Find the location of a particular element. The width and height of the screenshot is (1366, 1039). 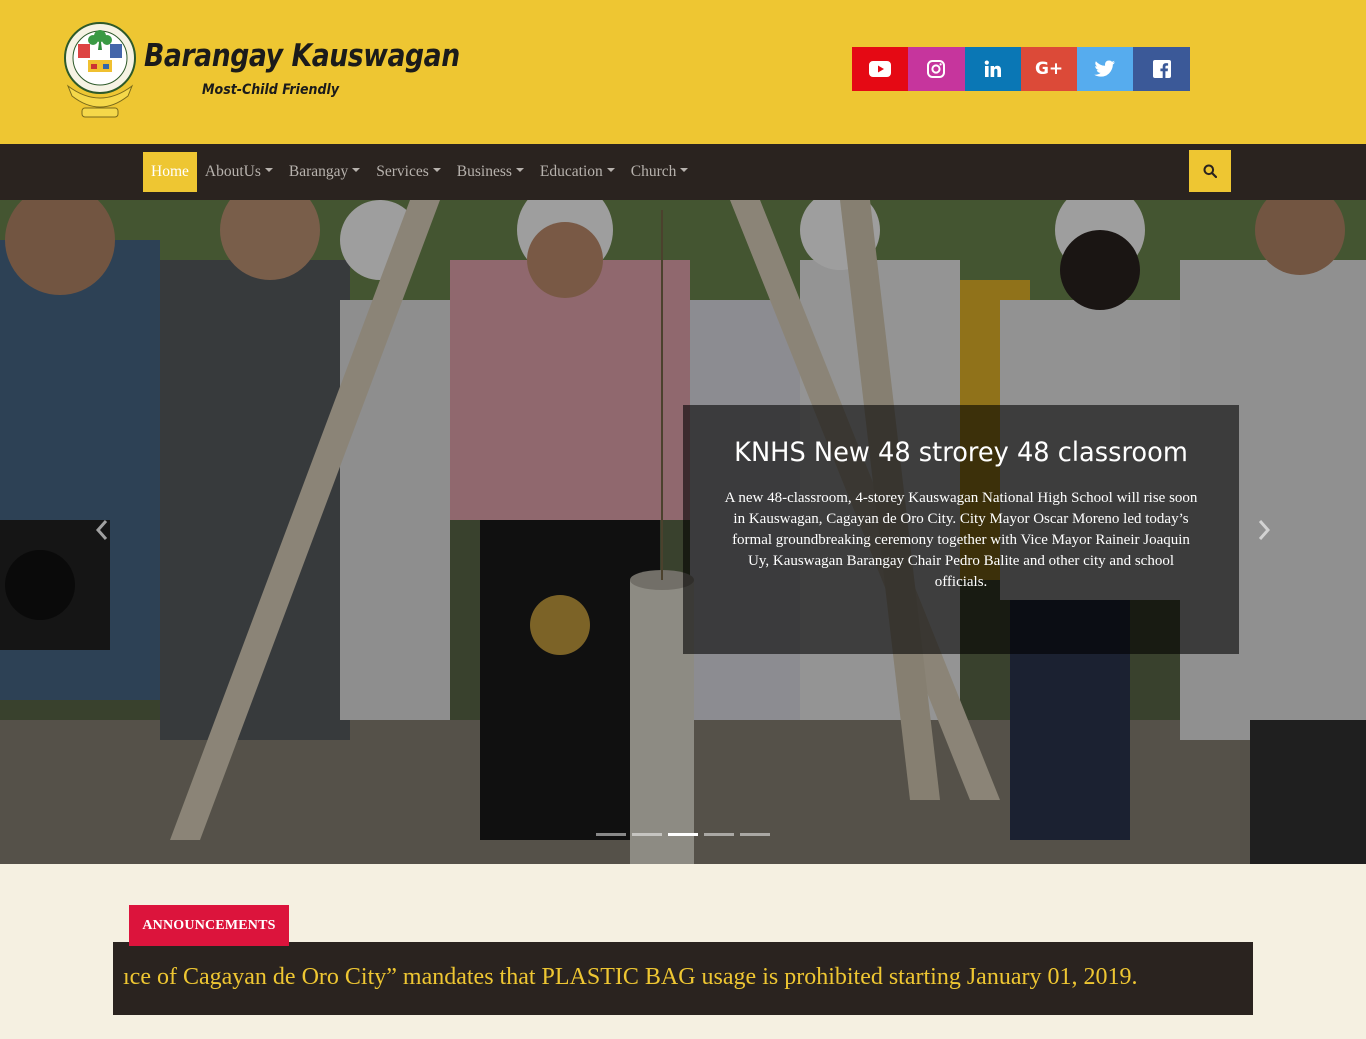

nav-item-church: Church is located at coordinates (660, 172).